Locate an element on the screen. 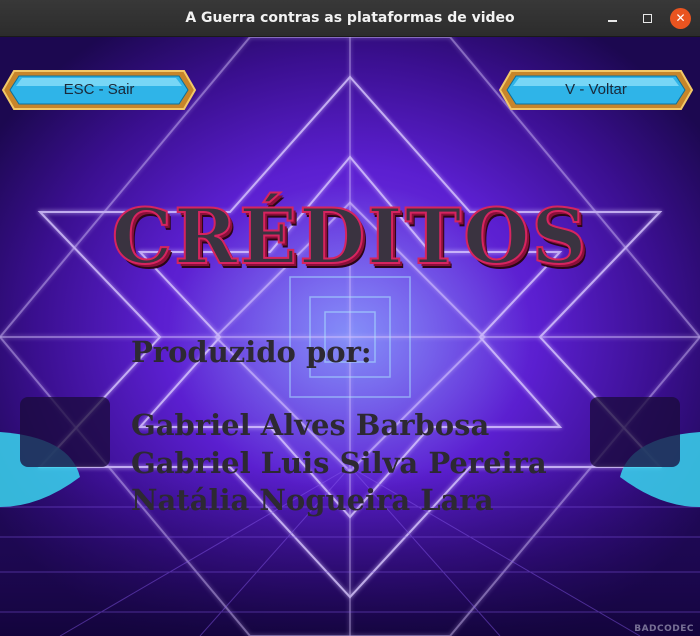 This screenshot has height=636, width=700. produced-by-label: Produzido por: is located at coordinates (251, 352).